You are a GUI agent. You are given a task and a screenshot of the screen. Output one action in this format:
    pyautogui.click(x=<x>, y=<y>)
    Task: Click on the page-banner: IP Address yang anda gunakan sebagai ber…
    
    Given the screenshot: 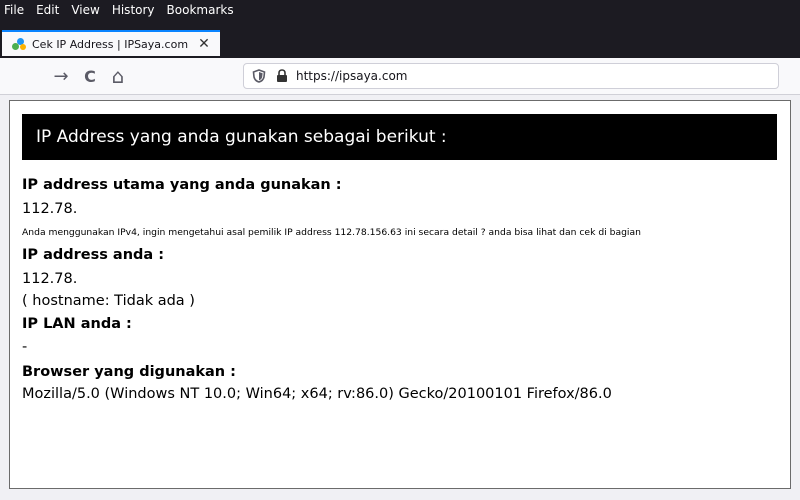 What is the action you would take?
    pyautogui.click(x=399, y=137)
    